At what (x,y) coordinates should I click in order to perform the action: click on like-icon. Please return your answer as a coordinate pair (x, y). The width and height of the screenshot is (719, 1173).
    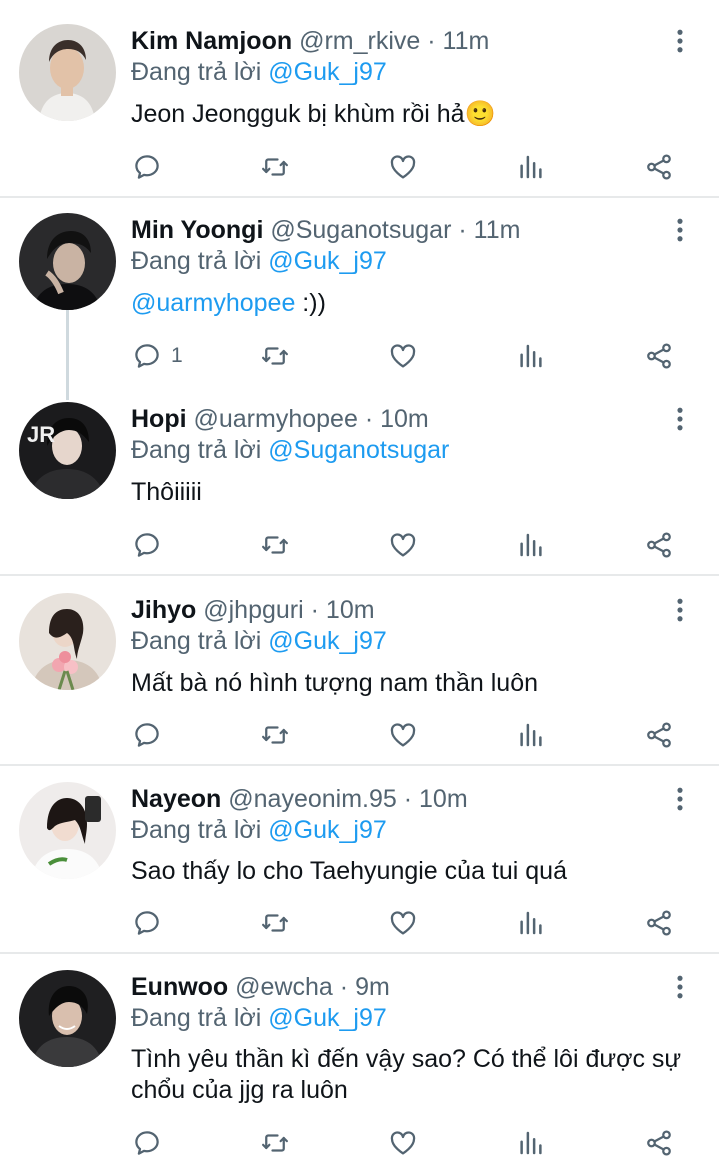
    Looking at the image, I should click on (403, 923).